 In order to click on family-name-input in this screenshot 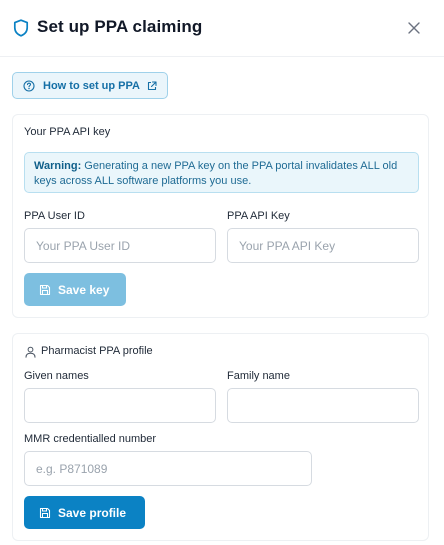, I will do `click(323, 405)`.